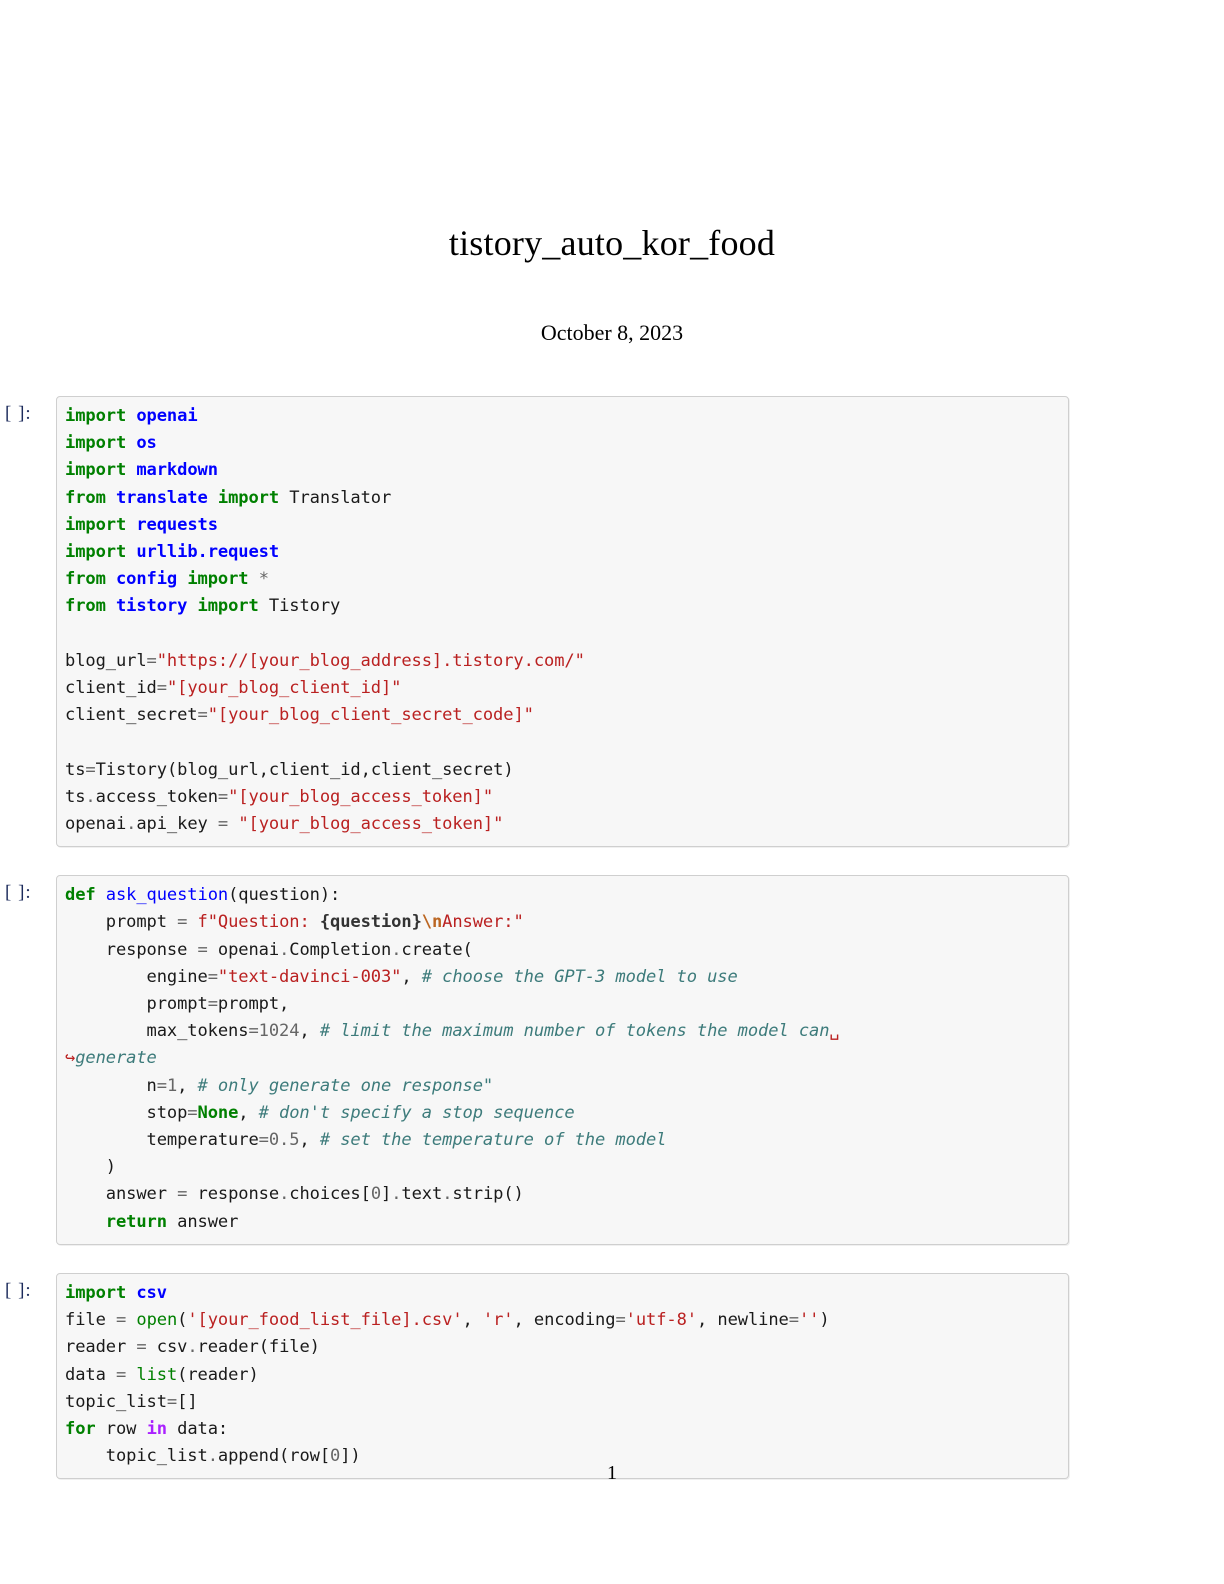 Image resolution: width=1224 pixels, height=1584 pixels. What do you see at coordinates (612, 332) in the screenshot?
I see `document-date: October 8, 2023` at bounding box center [612, 332].